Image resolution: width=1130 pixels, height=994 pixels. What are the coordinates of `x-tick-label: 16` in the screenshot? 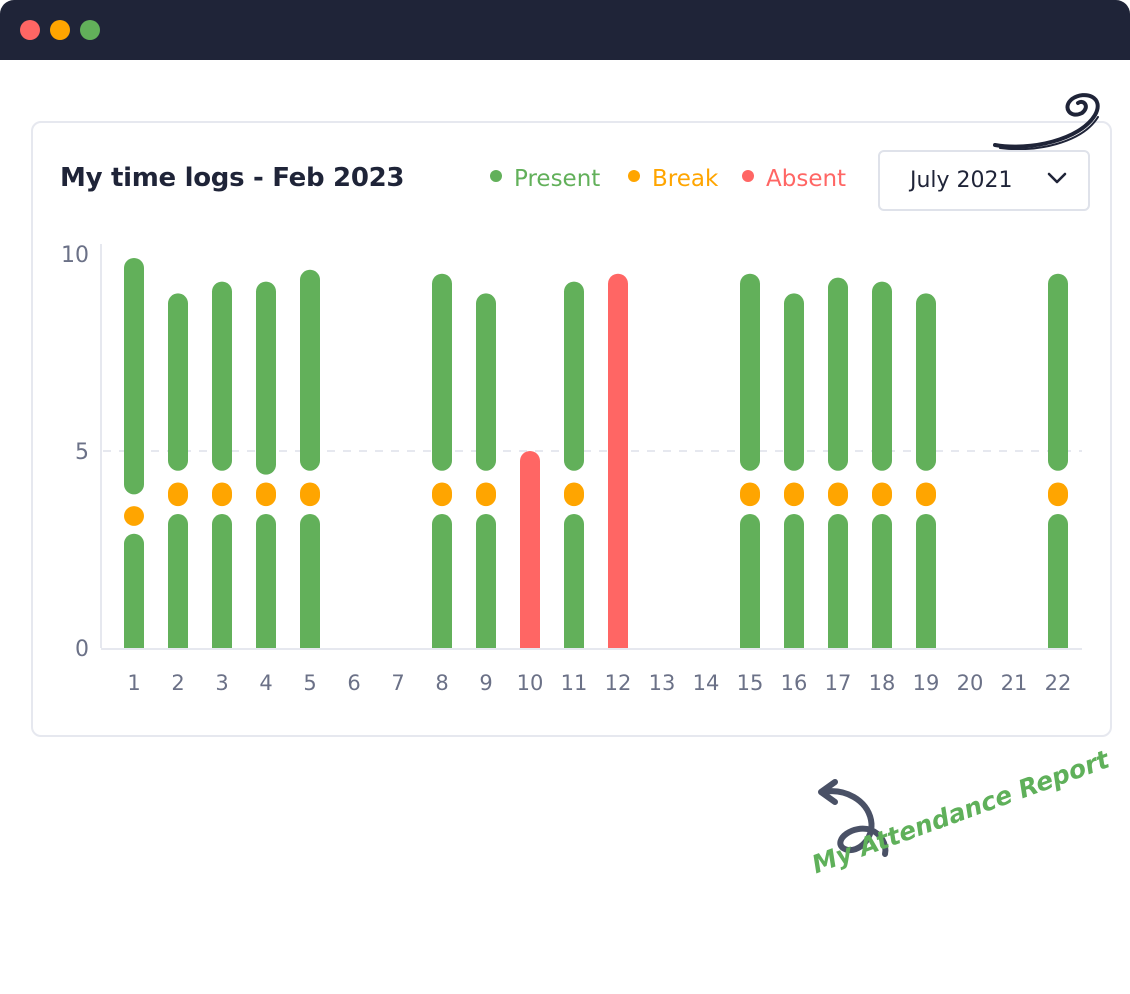 It's located at (794, 683).